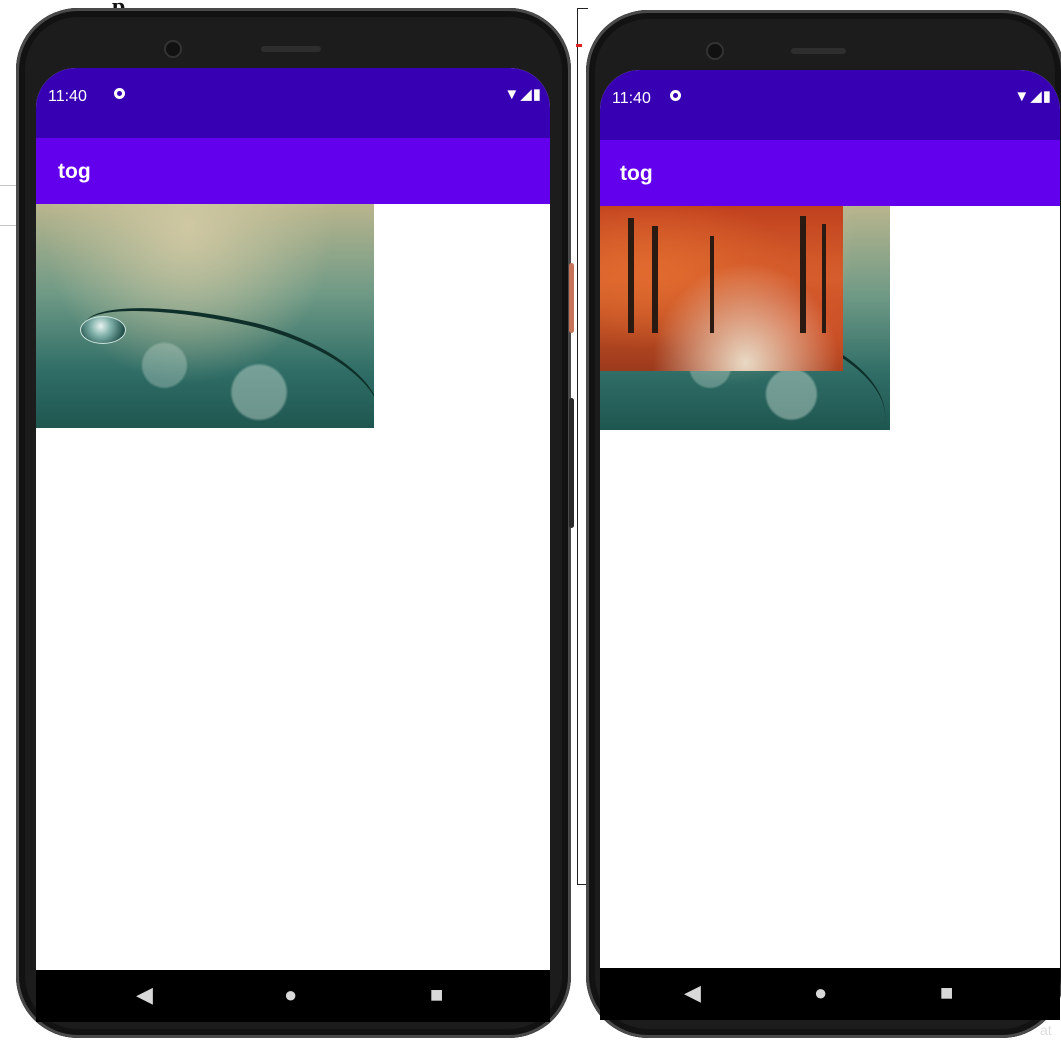  What do you see at coordinates (1046, 1030) in the screenshot?
I see `corner-text: at` at bounding box center [1046, 1030].